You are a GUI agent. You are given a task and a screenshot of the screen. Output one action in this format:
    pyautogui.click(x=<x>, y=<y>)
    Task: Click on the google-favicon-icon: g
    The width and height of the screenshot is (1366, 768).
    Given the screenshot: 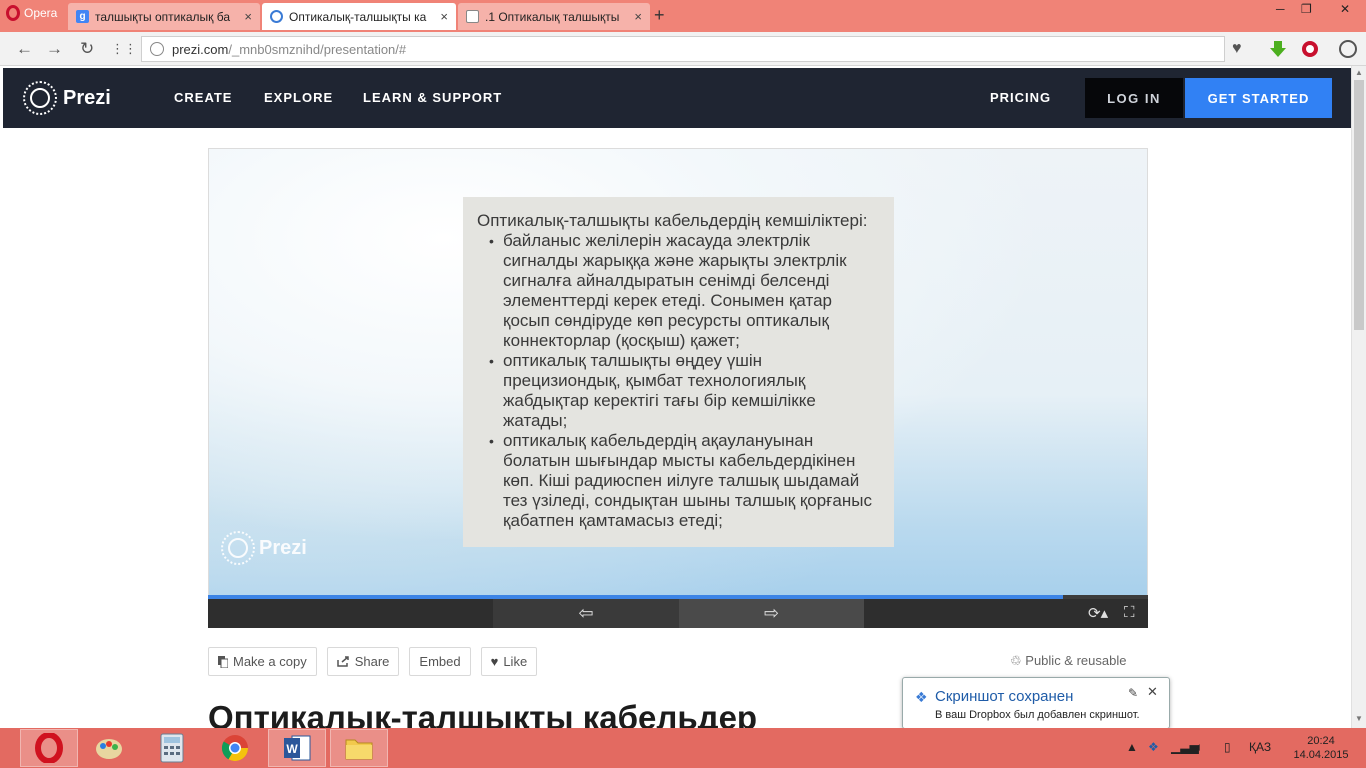 What is the action you would take?
    pyautogui.click(x=82, y=16)
    